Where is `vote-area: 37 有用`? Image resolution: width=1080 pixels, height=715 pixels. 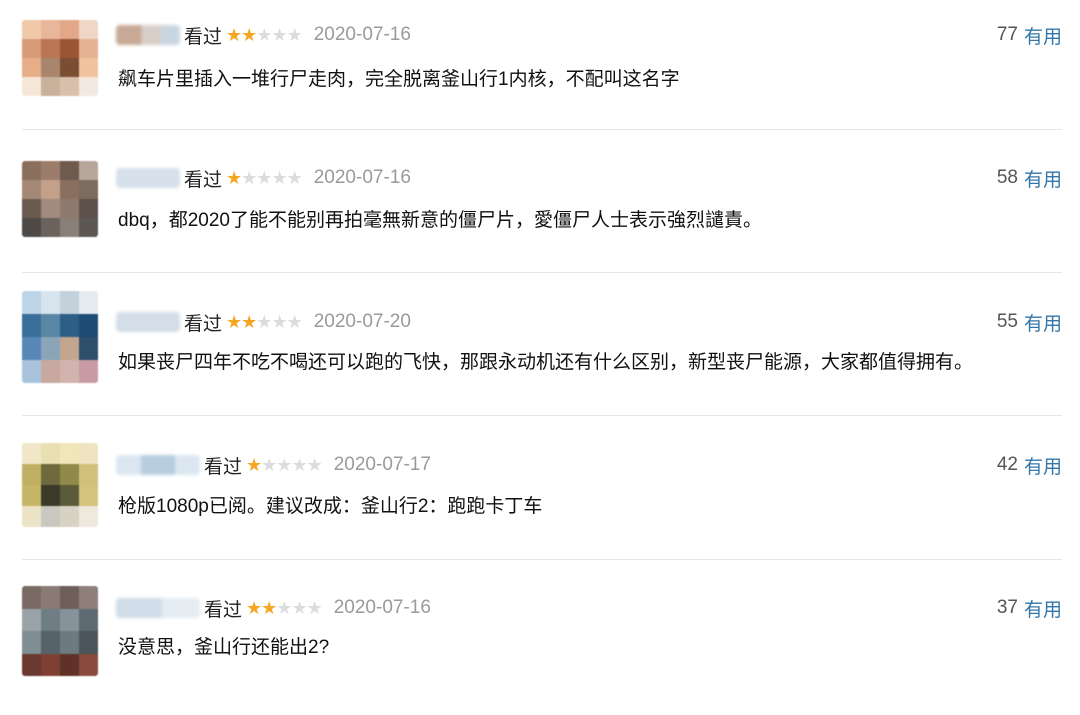 vote-area: 37 有用 is located at coordinates (1029, 608).